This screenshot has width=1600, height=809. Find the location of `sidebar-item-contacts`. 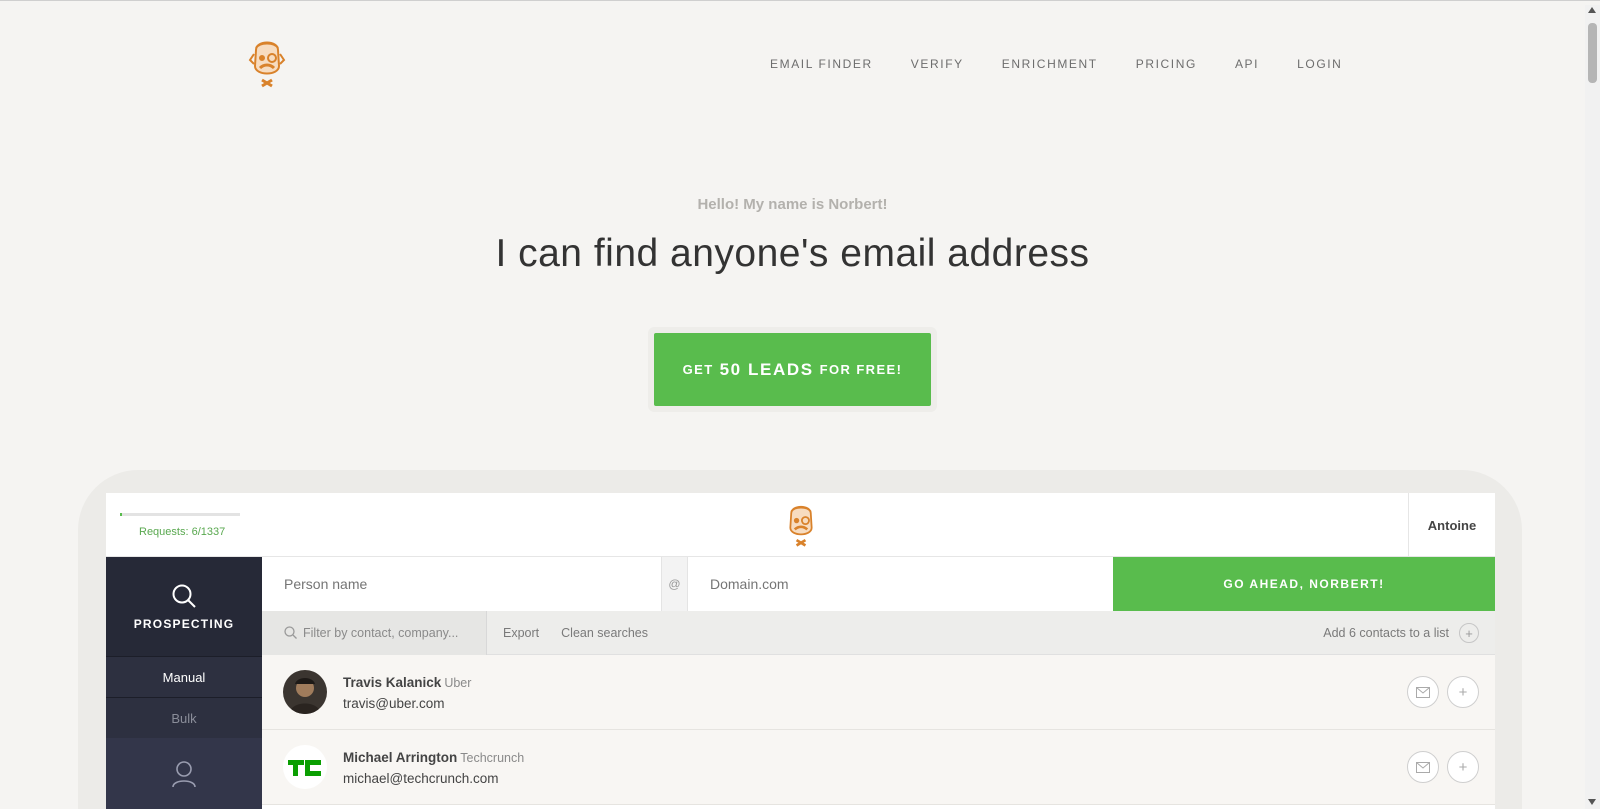

sidebar-item-contacts is located at coordinates (184, 773).